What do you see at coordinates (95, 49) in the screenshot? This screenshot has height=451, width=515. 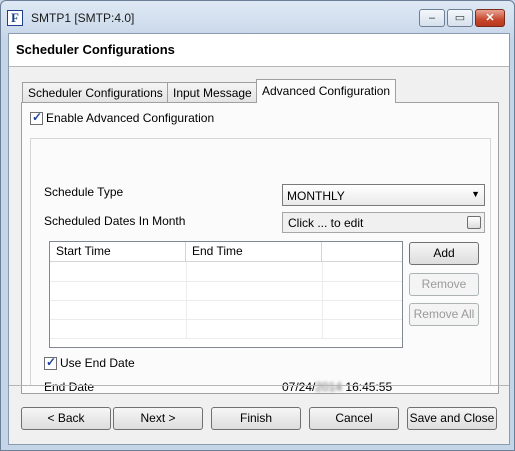 I see `page-title: Scheduler Configurations` at bounding box center [95, 49].